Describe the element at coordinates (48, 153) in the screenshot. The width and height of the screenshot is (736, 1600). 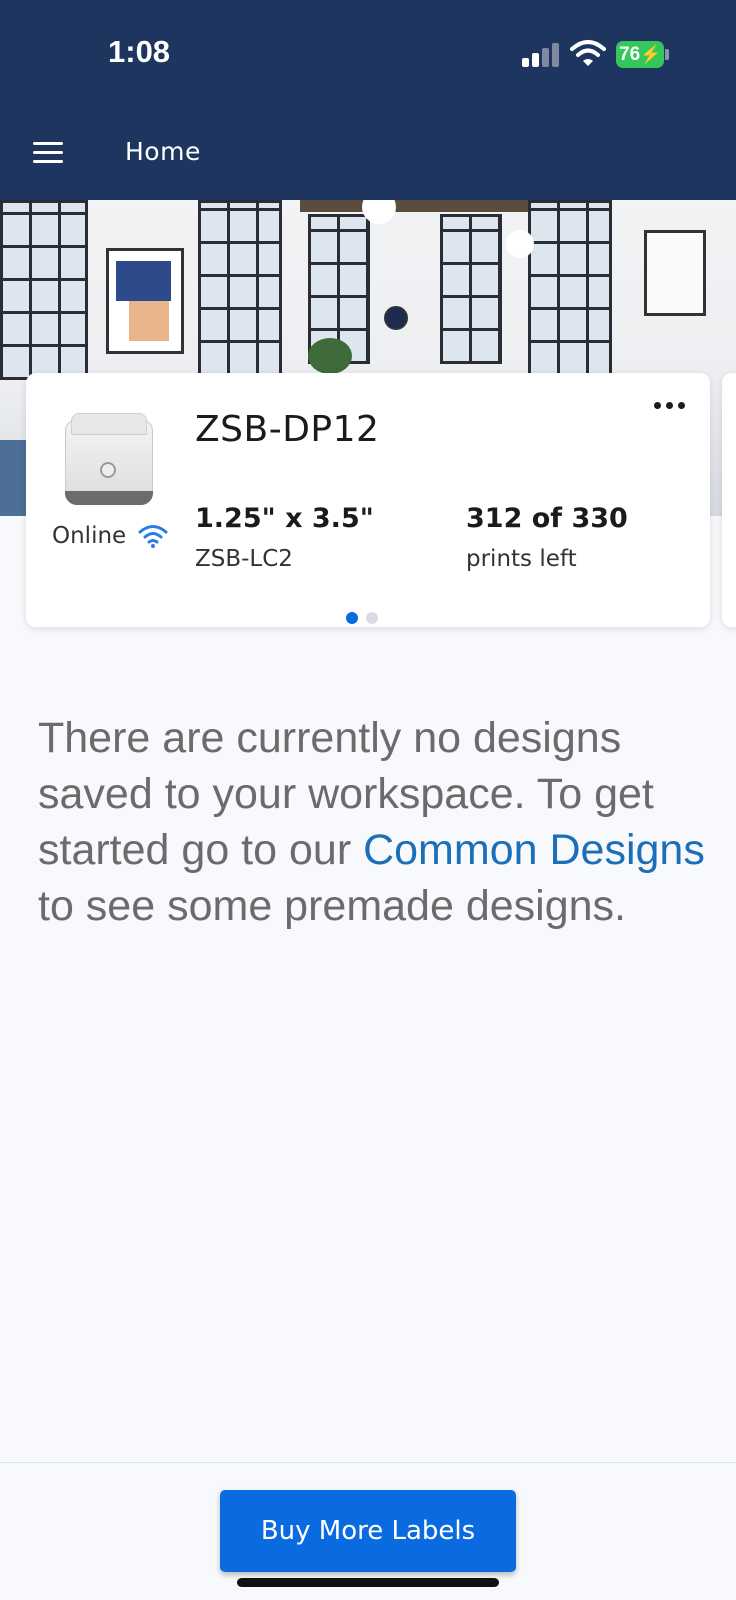
I see `menu-button` at that location.